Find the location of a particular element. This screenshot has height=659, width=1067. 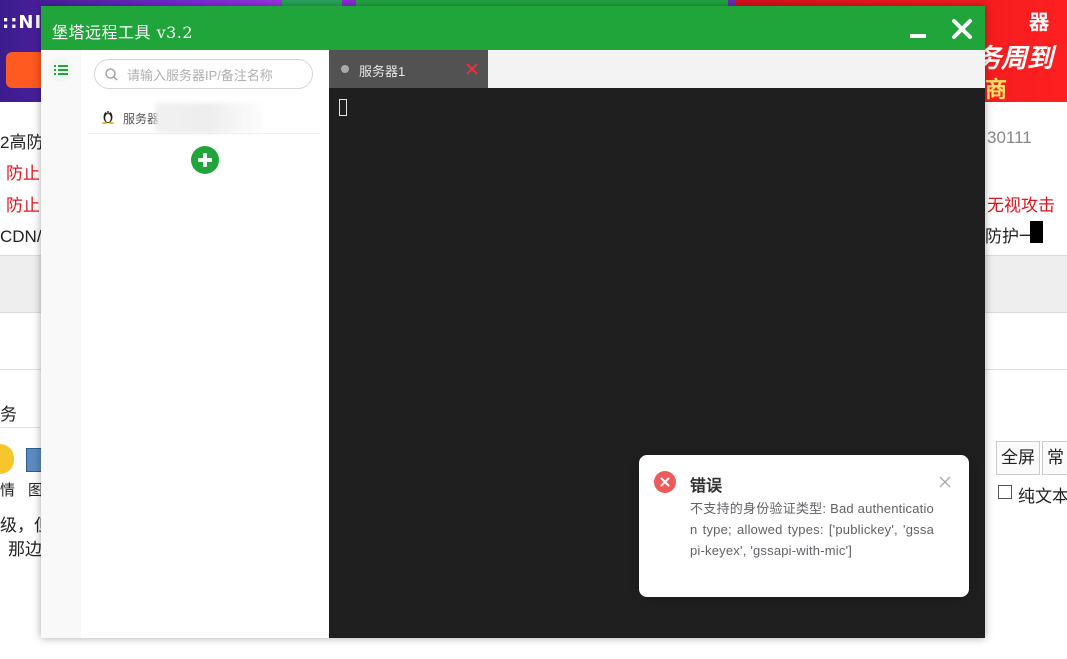

page-text: 无视攻击 is located at coordinates (1021, 205).